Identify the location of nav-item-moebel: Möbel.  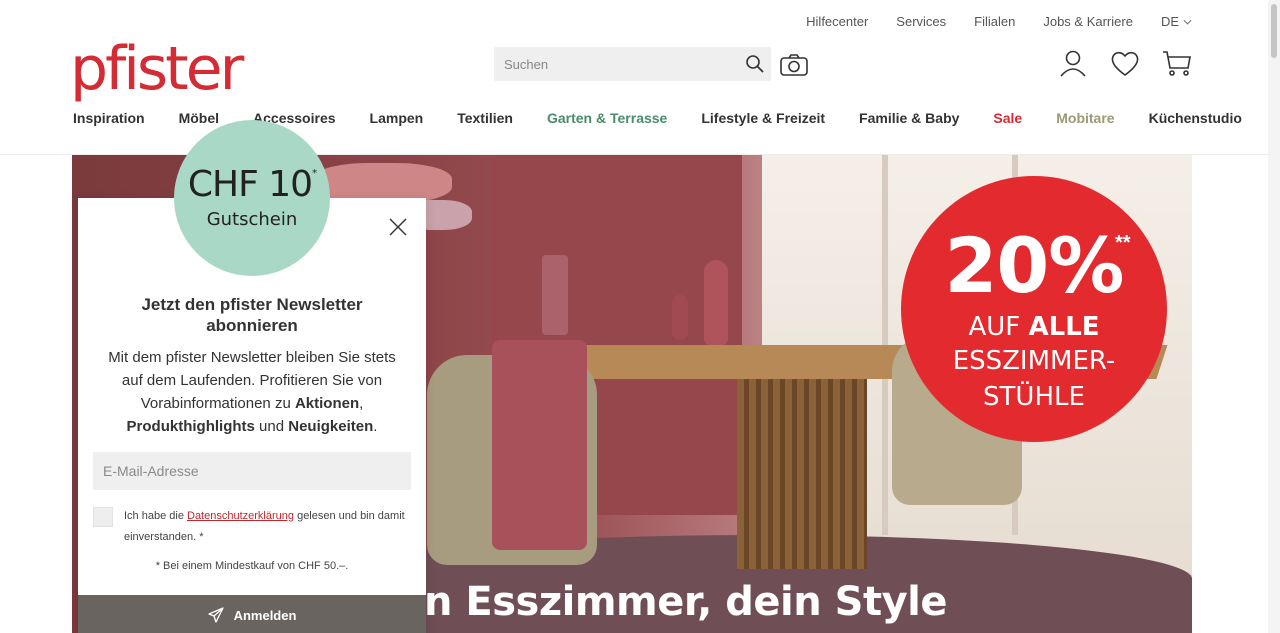
(199, 118).